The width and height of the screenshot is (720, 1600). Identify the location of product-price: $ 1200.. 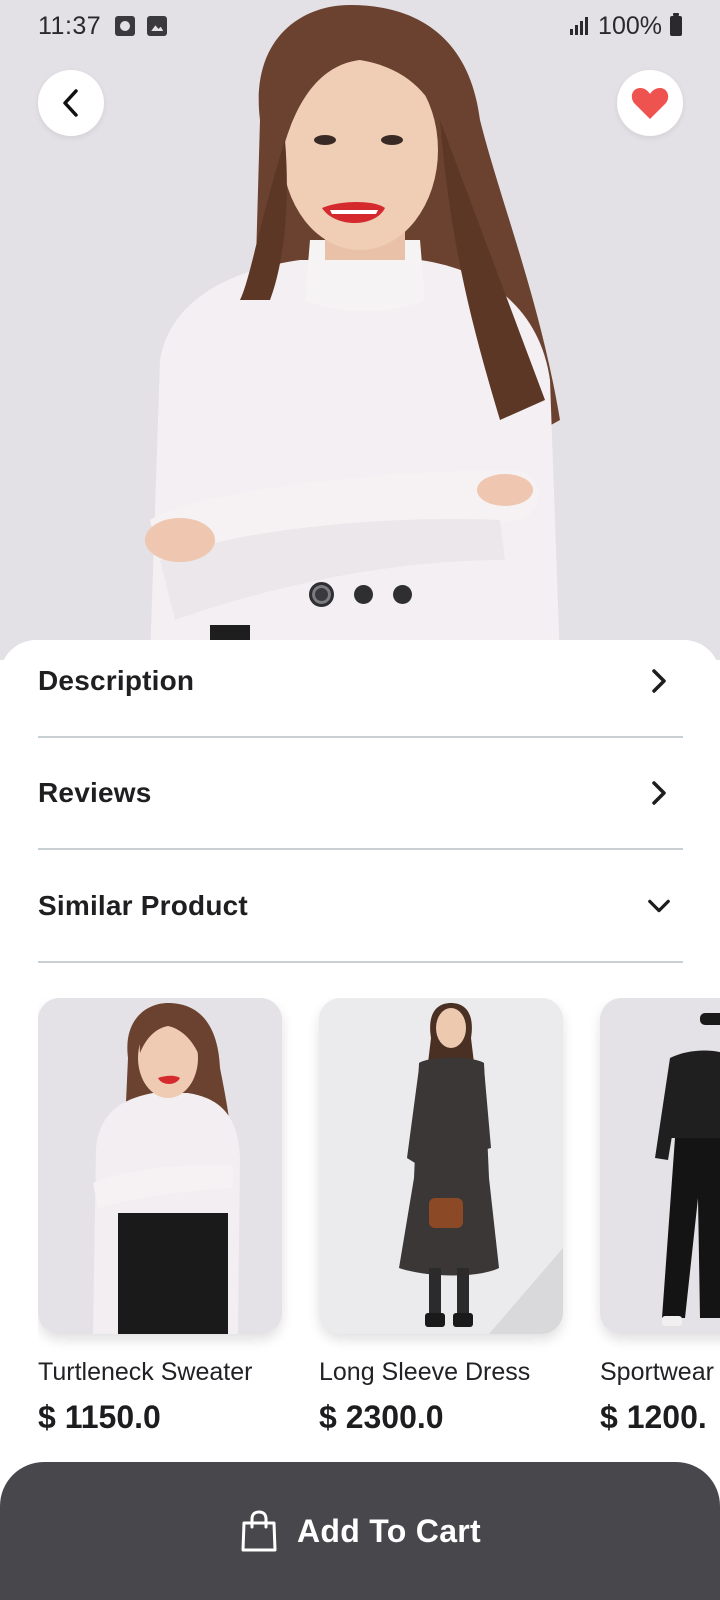
(653, 1417).